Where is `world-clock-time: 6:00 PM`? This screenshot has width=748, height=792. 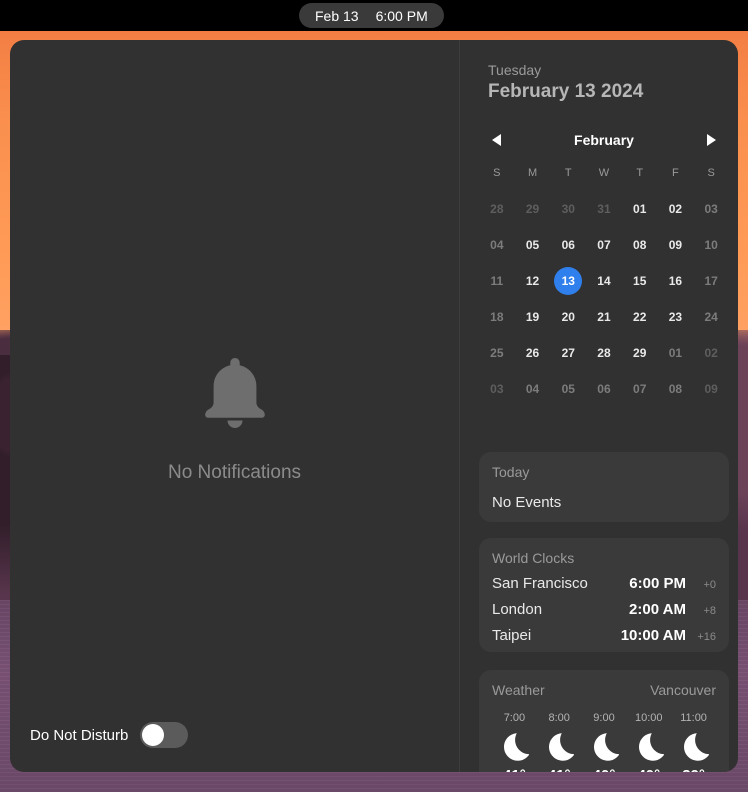
world-clock-time: 6:00 PM is located at coordinates (657, 583).